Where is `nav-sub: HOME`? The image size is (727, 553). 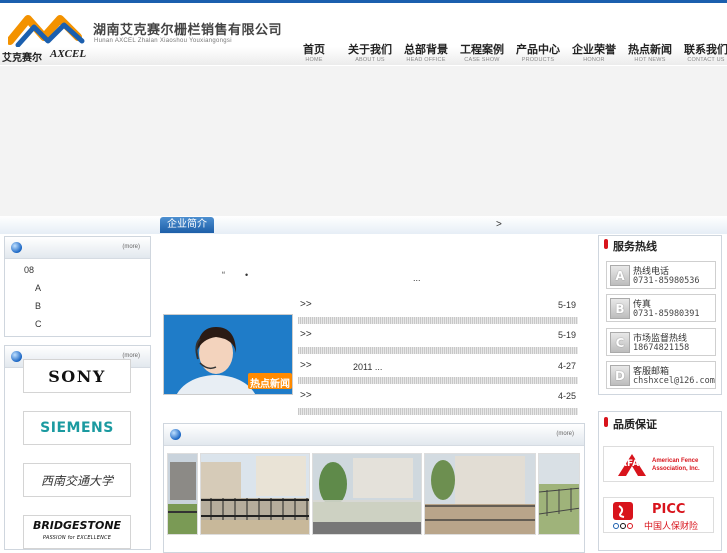
nav-sub: HOME is located at coordinates (314, 60).